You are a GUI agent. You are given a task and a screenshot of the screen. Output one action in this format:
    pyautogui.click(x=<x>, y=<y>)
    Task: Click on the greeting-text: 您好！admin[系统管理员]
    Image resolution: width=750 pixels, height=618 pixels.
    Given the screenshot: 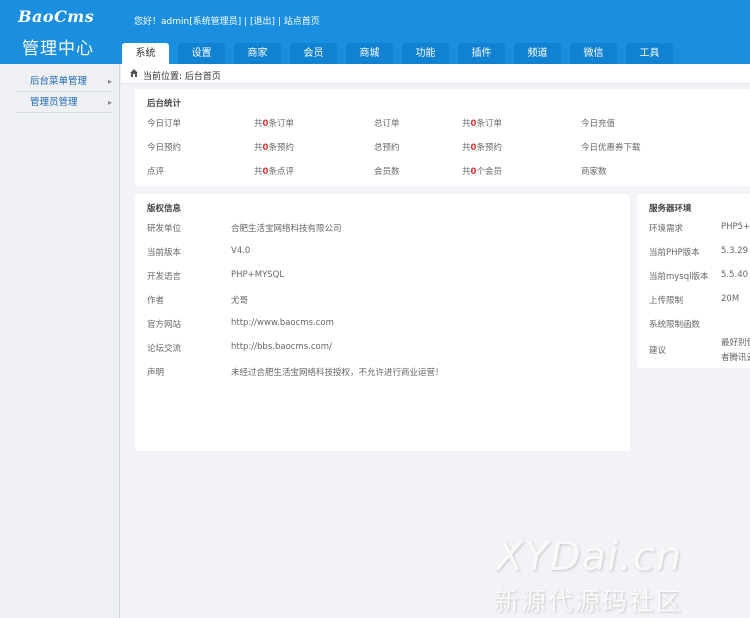 What is the action you would take?
    pyautogui.click(x=188, y=22)
    